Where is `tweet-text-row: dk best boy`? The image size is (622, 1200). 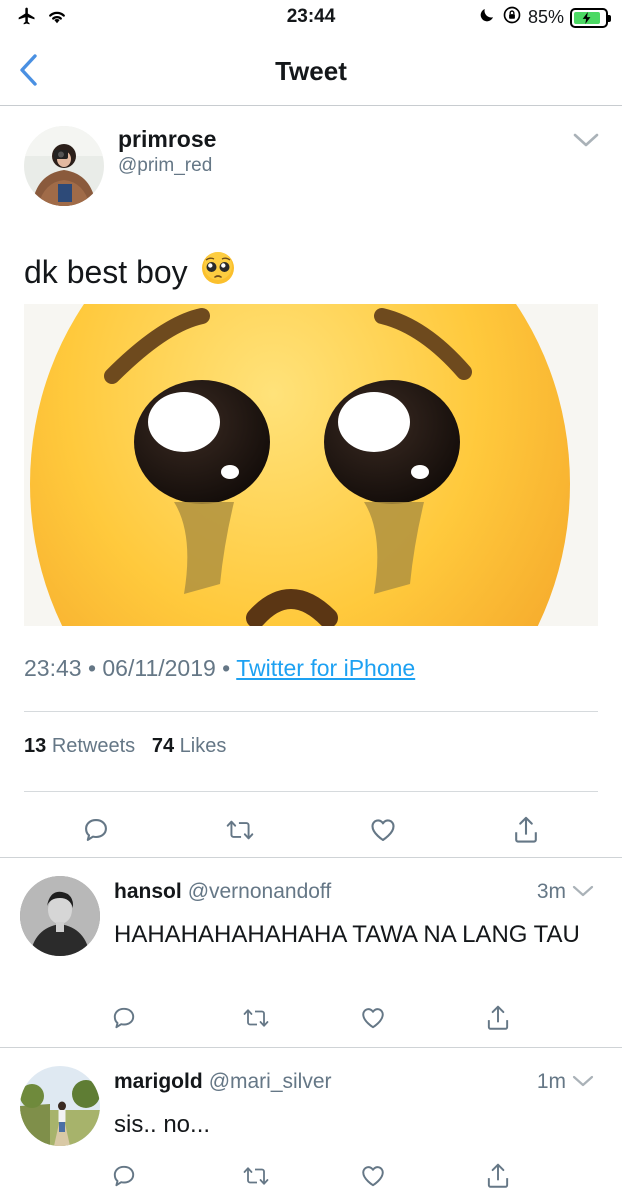 tweet-text-row: dk best boy is located at coordinates (130, 272).